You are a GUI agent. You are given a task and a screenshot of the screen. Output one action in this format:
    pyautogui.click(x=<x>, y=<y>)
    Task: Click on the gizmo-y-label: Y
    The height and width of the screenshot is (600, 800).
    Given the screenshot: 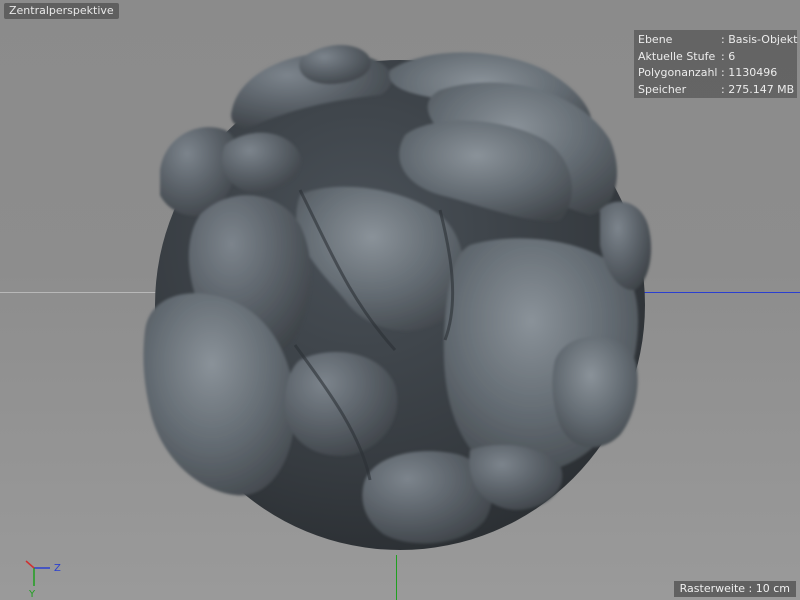 What is the action you would take?
    pyautogui.click(x=32, y=594)
    